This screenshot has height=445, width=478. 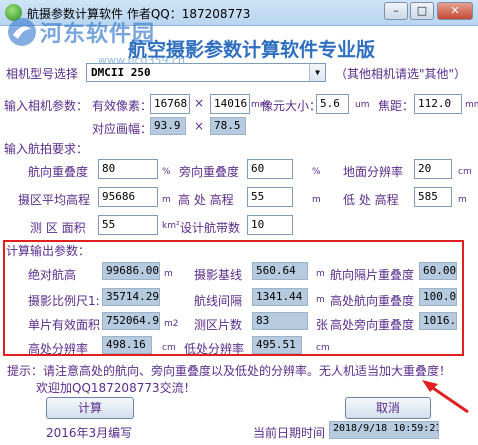 I want to click on high-side-value: 1016.3, so click(x=438, y=321).